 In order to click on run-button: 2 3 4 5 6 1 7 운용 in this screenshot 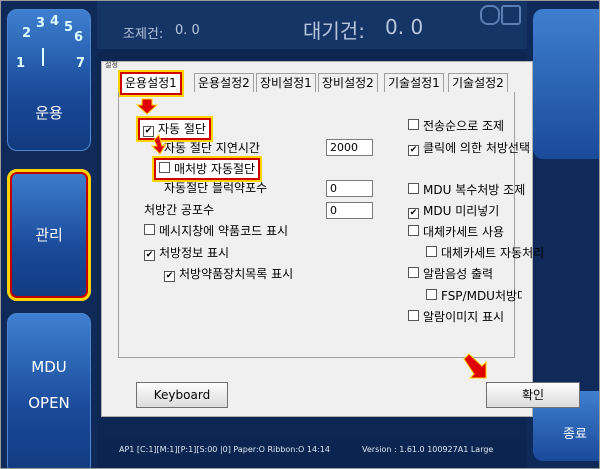, I will do `click(49, 80)`.